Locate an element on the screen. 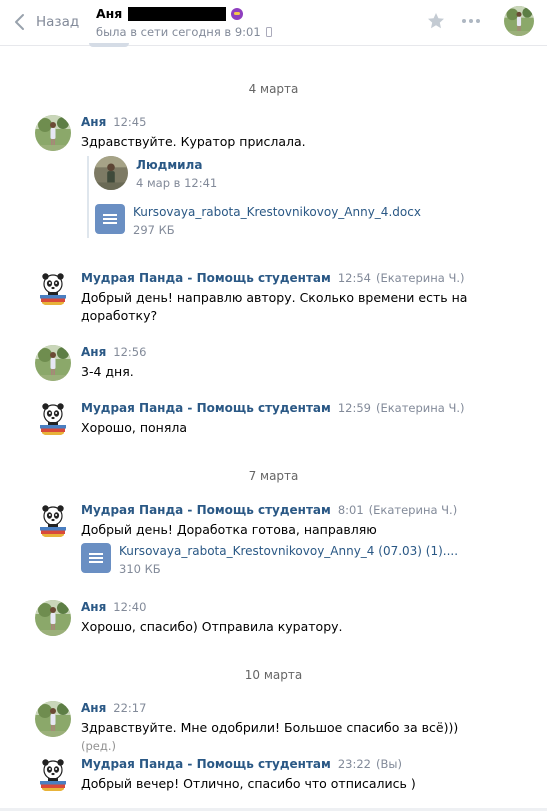 The image size is (547, 811). date-separator: 10 марта is located at coordinates (273, 675).